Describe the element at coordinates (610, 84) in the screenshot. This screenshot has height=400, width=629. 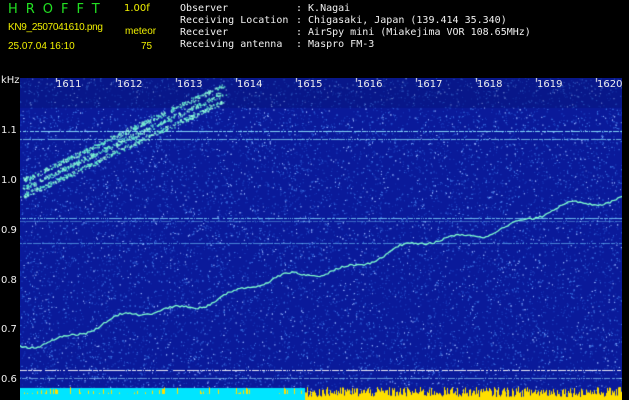
I see `x-tick-label: 1620` at that location.